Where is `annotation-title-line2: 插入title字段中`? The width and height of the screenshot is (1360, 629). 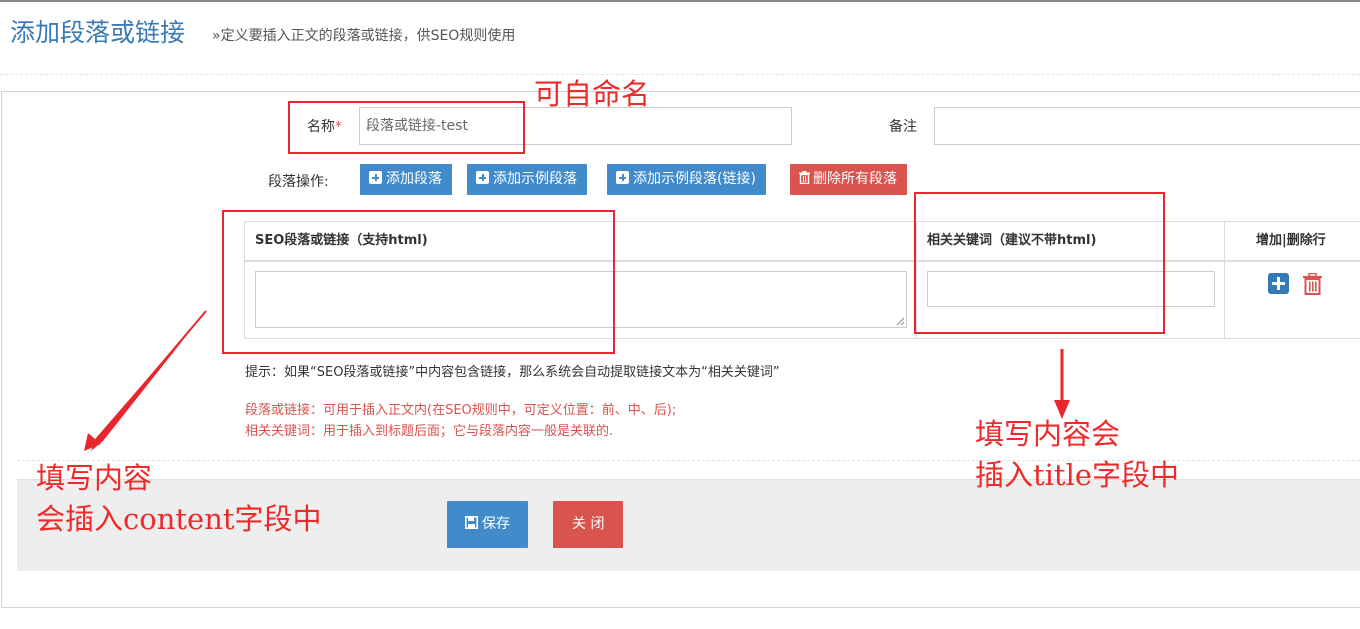 annotation-title-line2: 插入title字段中 is located at coordinates (1077, 475).